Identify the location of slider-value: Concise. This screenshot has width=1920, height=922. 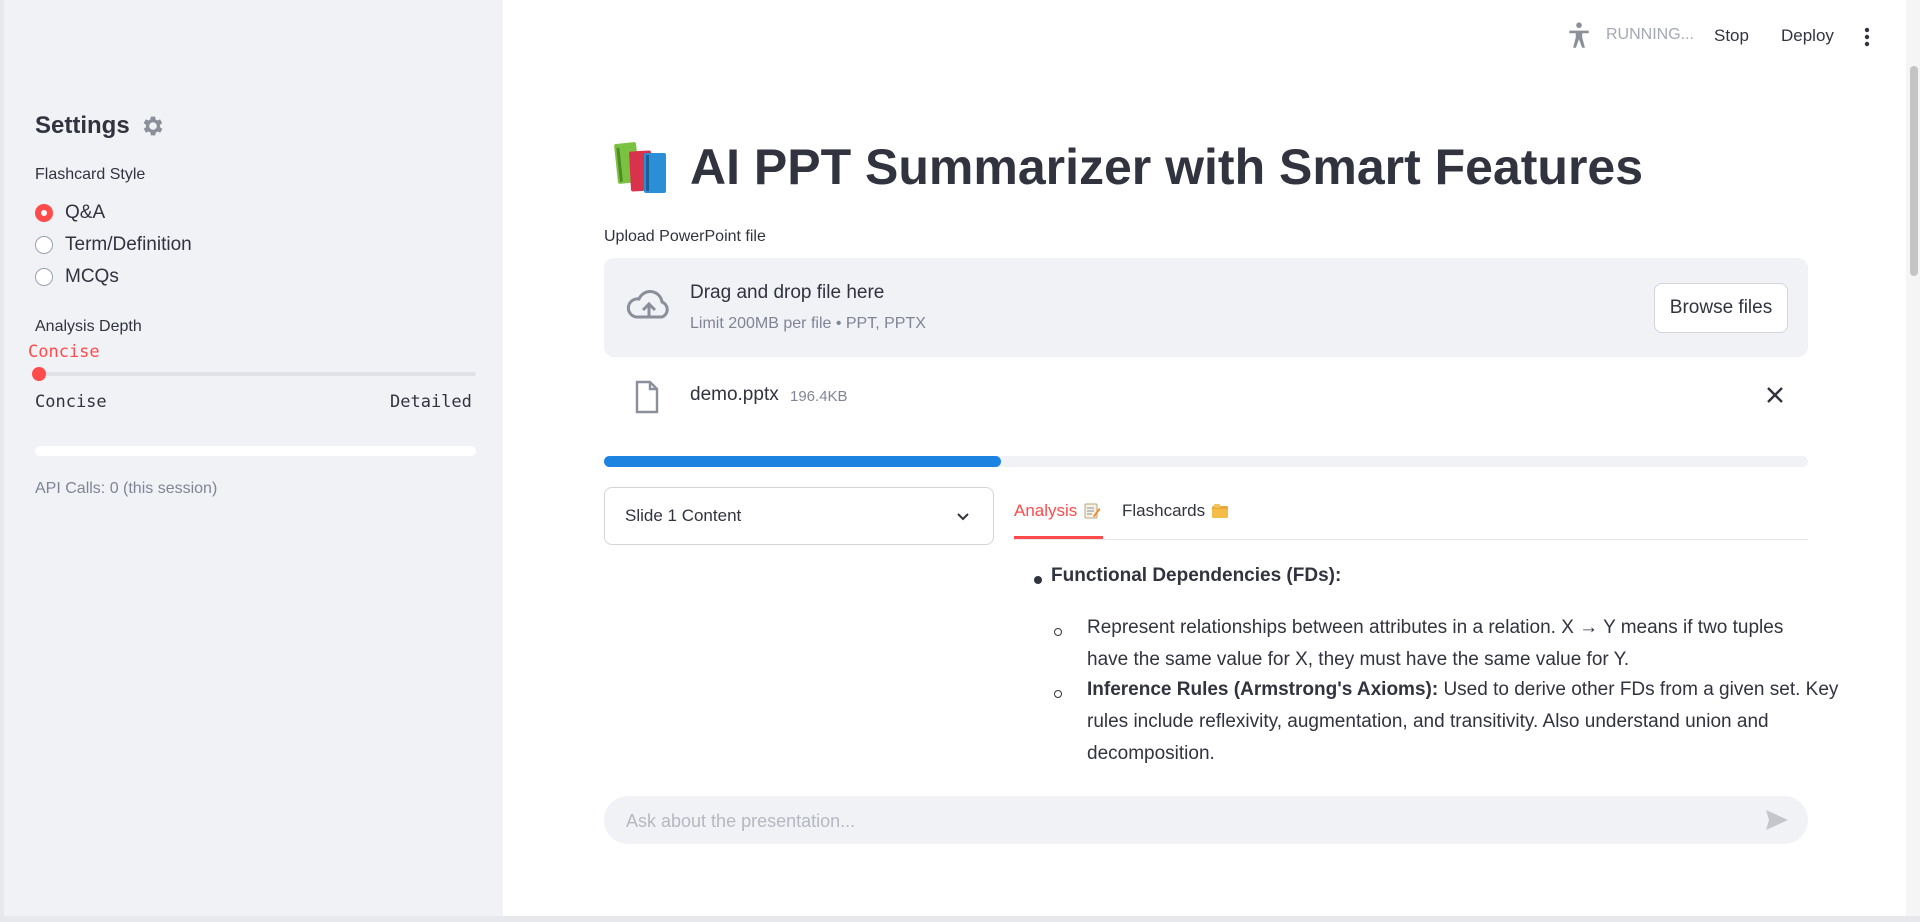
(64, 352).